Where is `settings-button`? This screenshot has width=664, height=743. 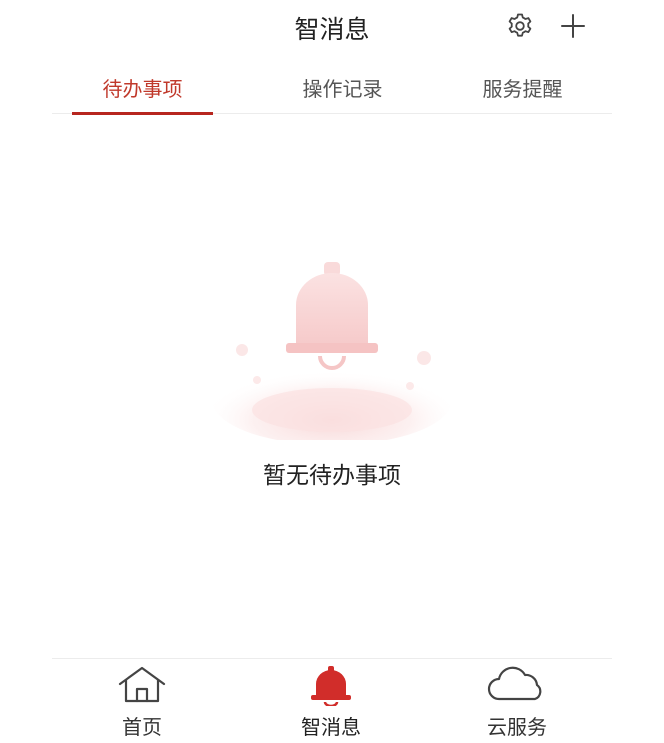
settings-button is located at coordinates (520, 26).